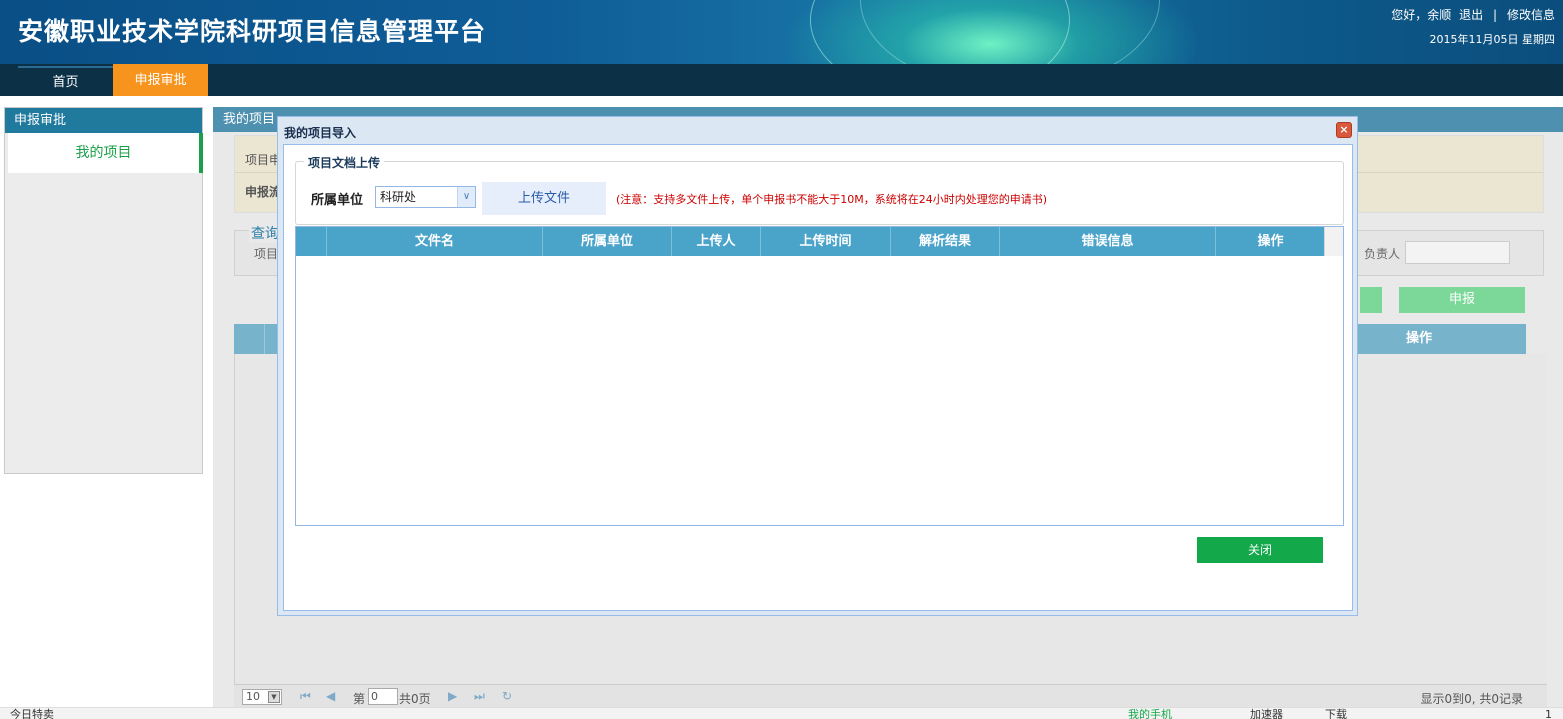 This screenshot has width=1563, height=719. I want to click on upload-fieldset-legend: 项目文档上传, so click(344, 162).